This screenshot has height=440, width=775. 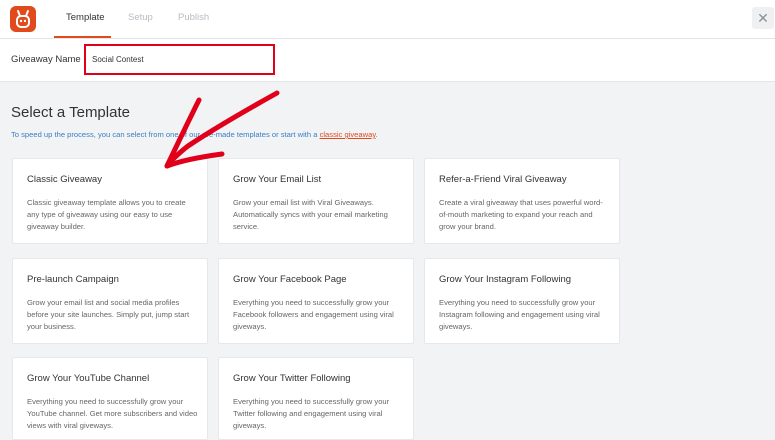 What do you see at coordinates (277, 179) in the screenshot?
I see `card-title: Grow Your Email List` at bounding box center [277, 179].